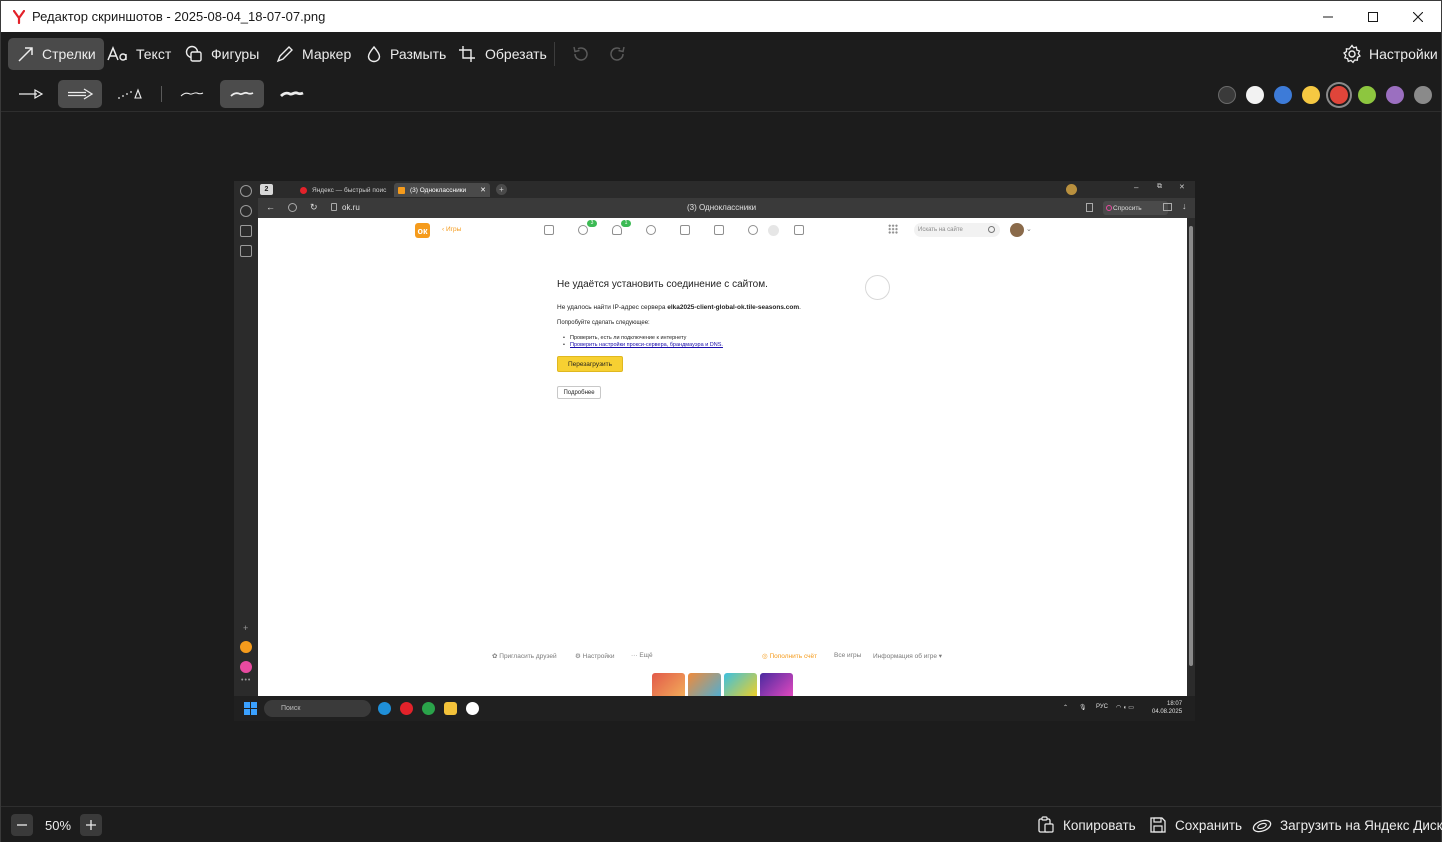 The image size is (1442, 842). What do you see at coordinates (1089, 207) in the screenshot?
I see `bookmark-icon` at bounding box center [1089, 207].